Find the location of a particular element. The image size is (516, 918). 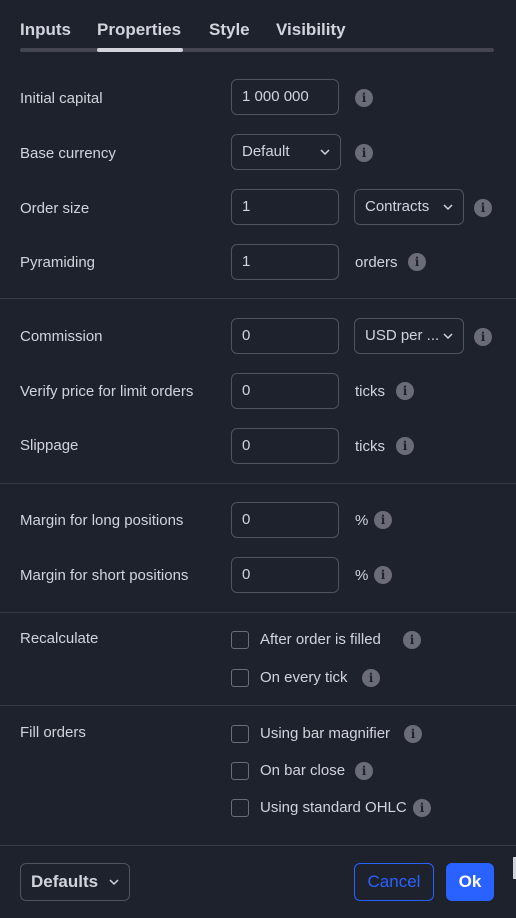

tab-bar: Inputs Properties Style Visibility is located at coordinates (257, 35).